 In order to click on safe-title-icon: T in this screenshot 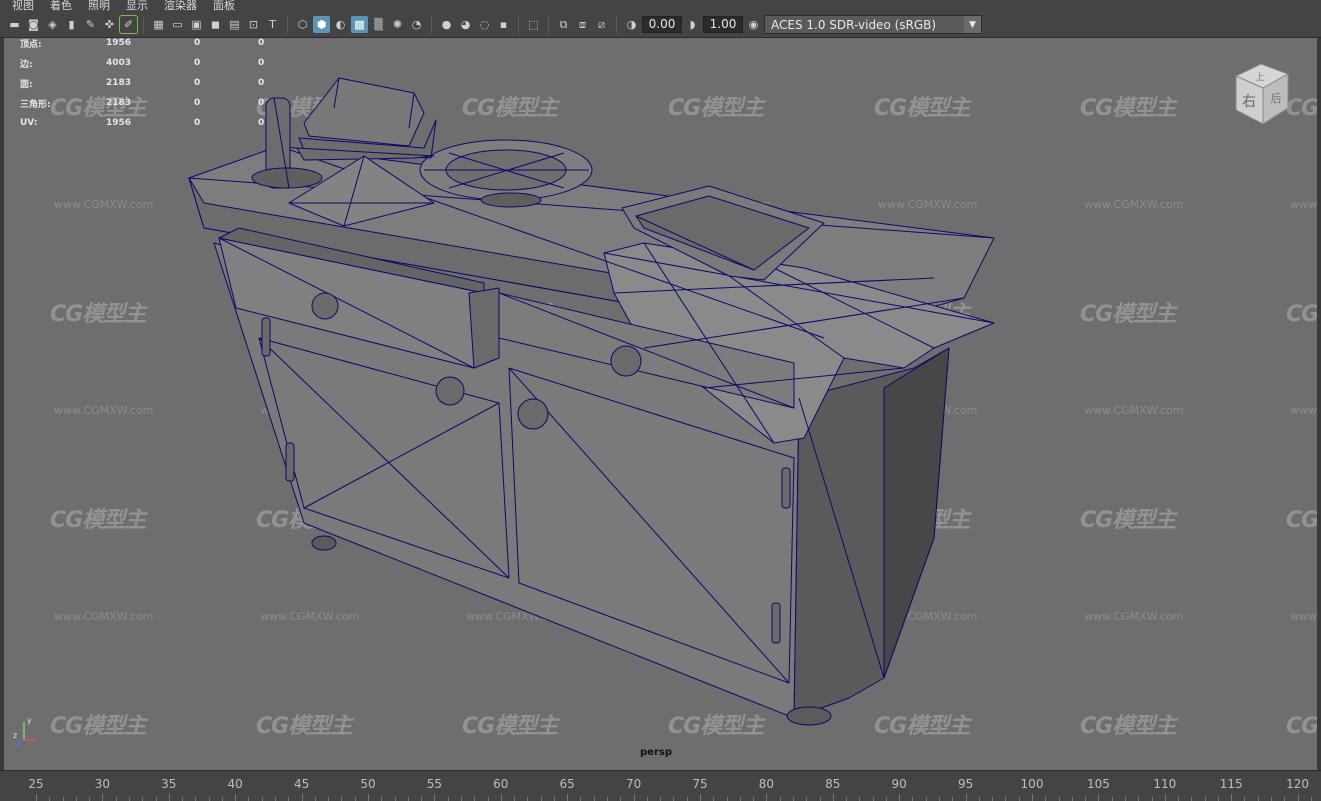, I will do `click(272, 24)`.